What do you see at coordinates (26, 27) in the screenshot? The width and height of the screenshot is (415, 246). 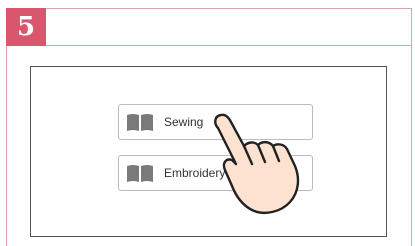 I see `step-number-badge: 5` at bounding box center [26, 27].